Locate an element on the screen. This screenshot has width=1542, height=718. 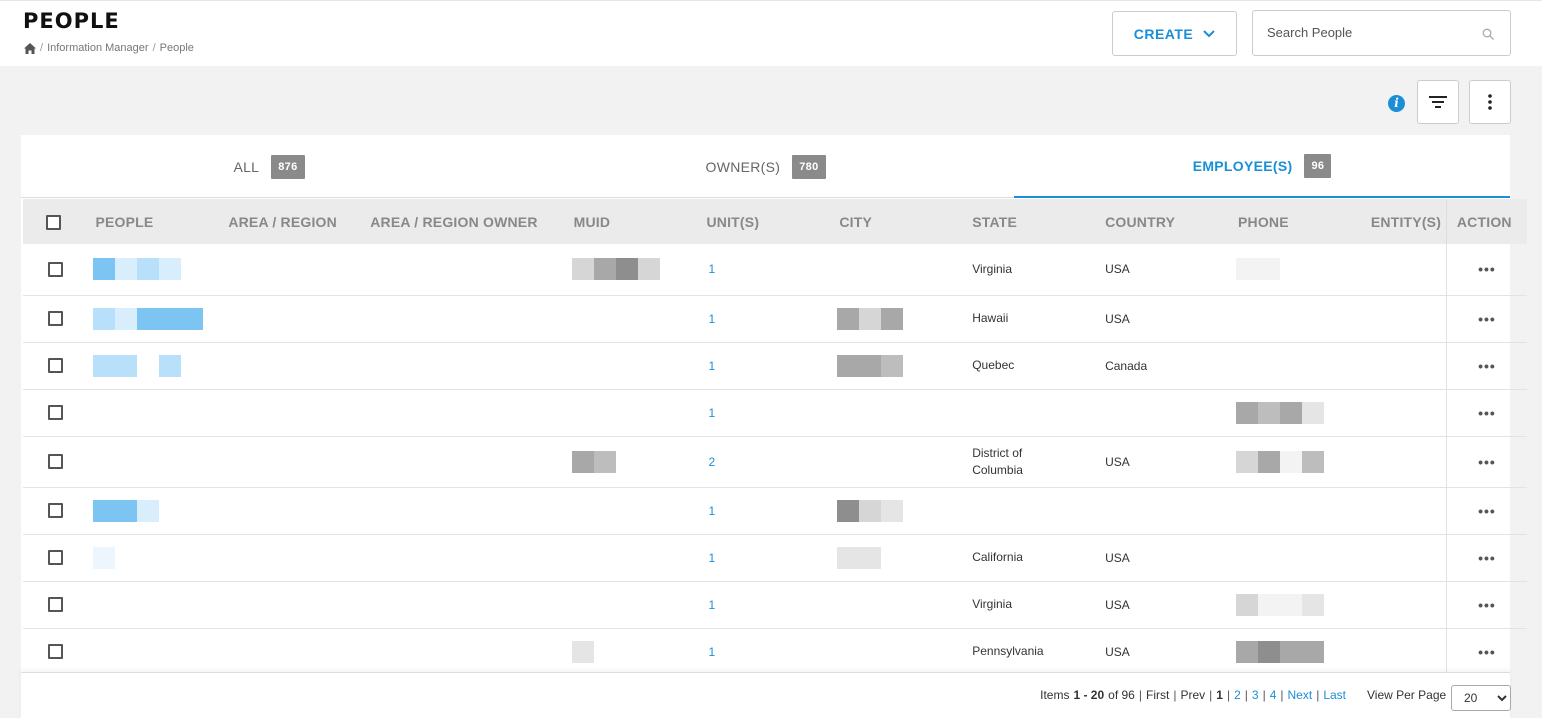
table-row: 2 District of Columbia USA ••• is located at coordinates (775, 461).